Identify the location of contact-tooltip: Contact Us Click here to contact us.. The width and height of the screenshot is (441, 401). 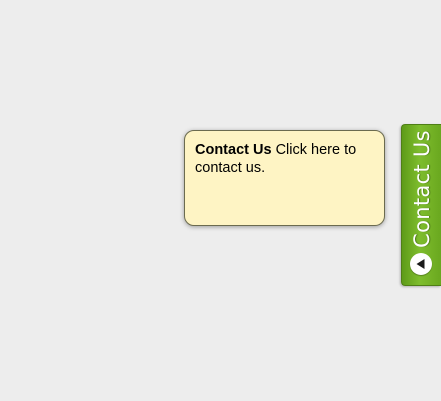
(284, 178).